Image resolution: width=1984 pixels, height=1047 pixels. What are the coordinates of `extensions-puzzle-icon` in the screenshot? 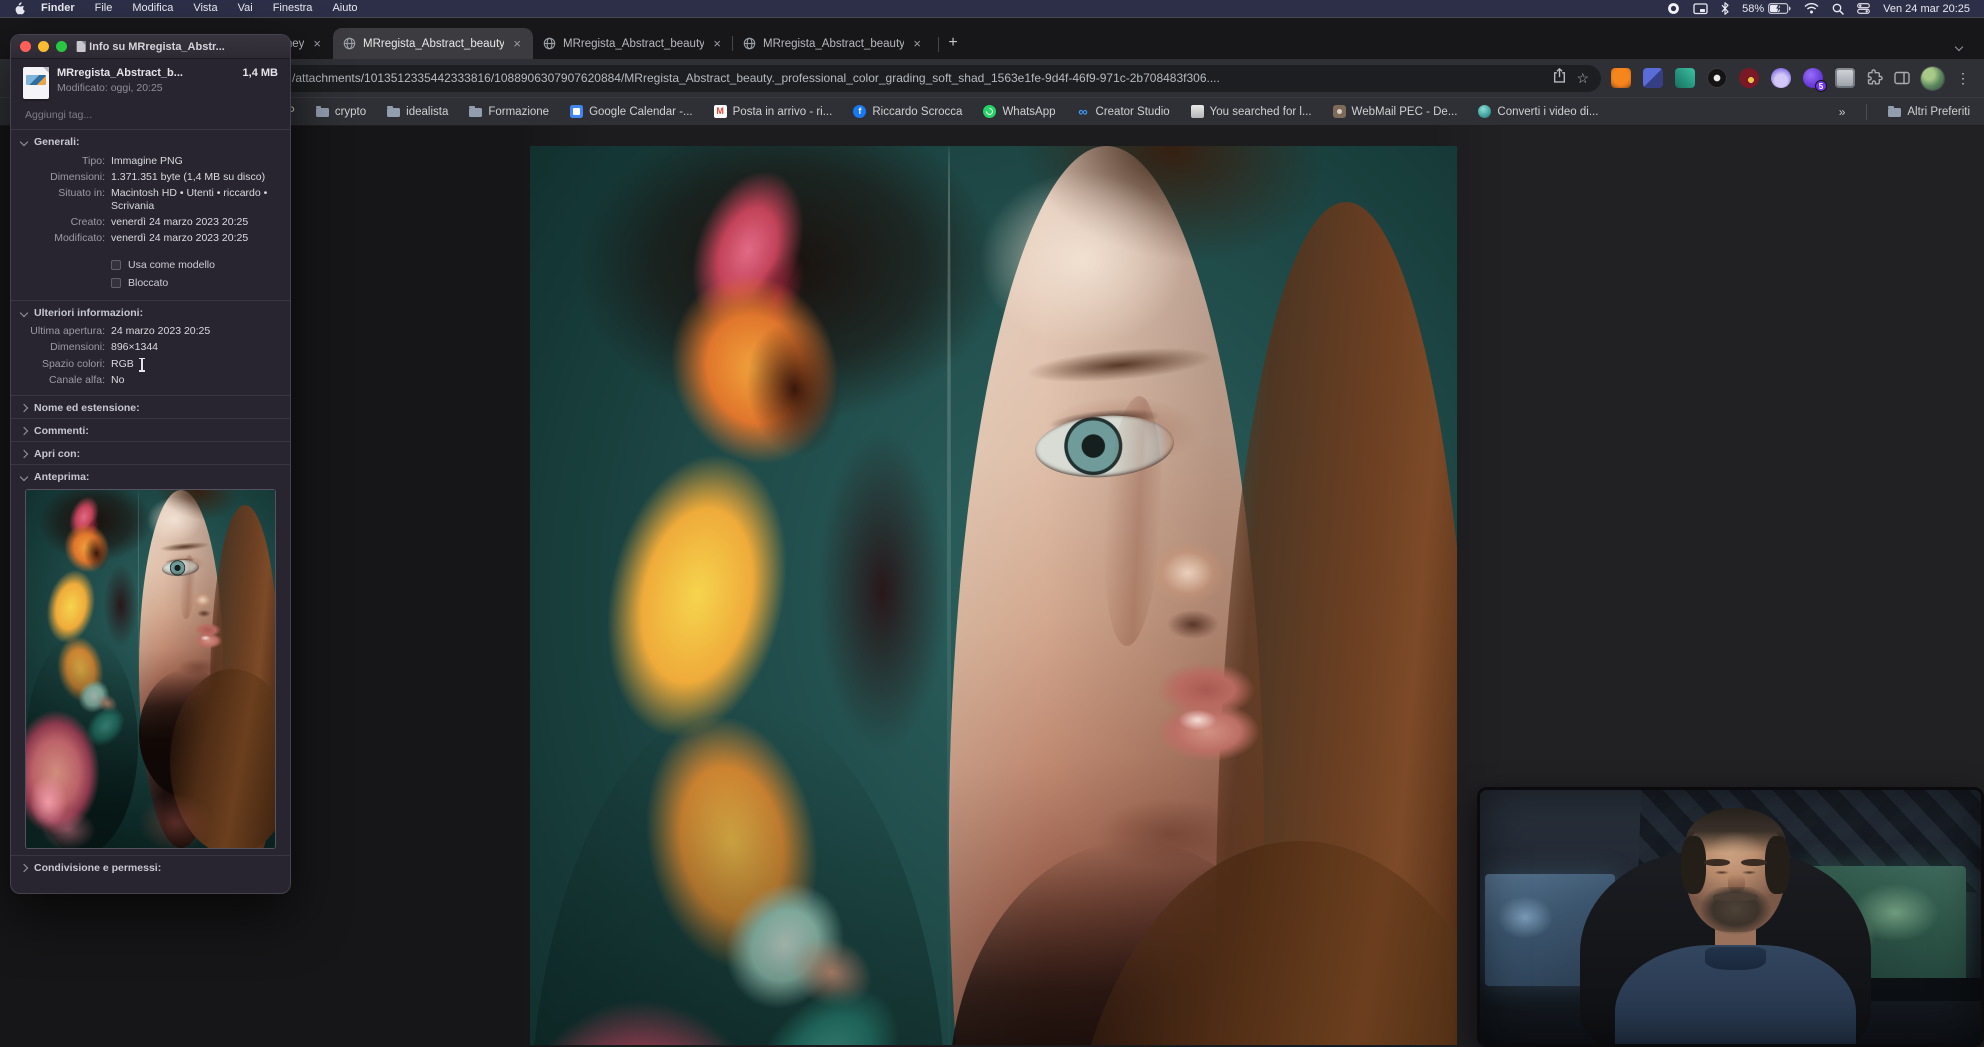 It's located at (1874, 78).